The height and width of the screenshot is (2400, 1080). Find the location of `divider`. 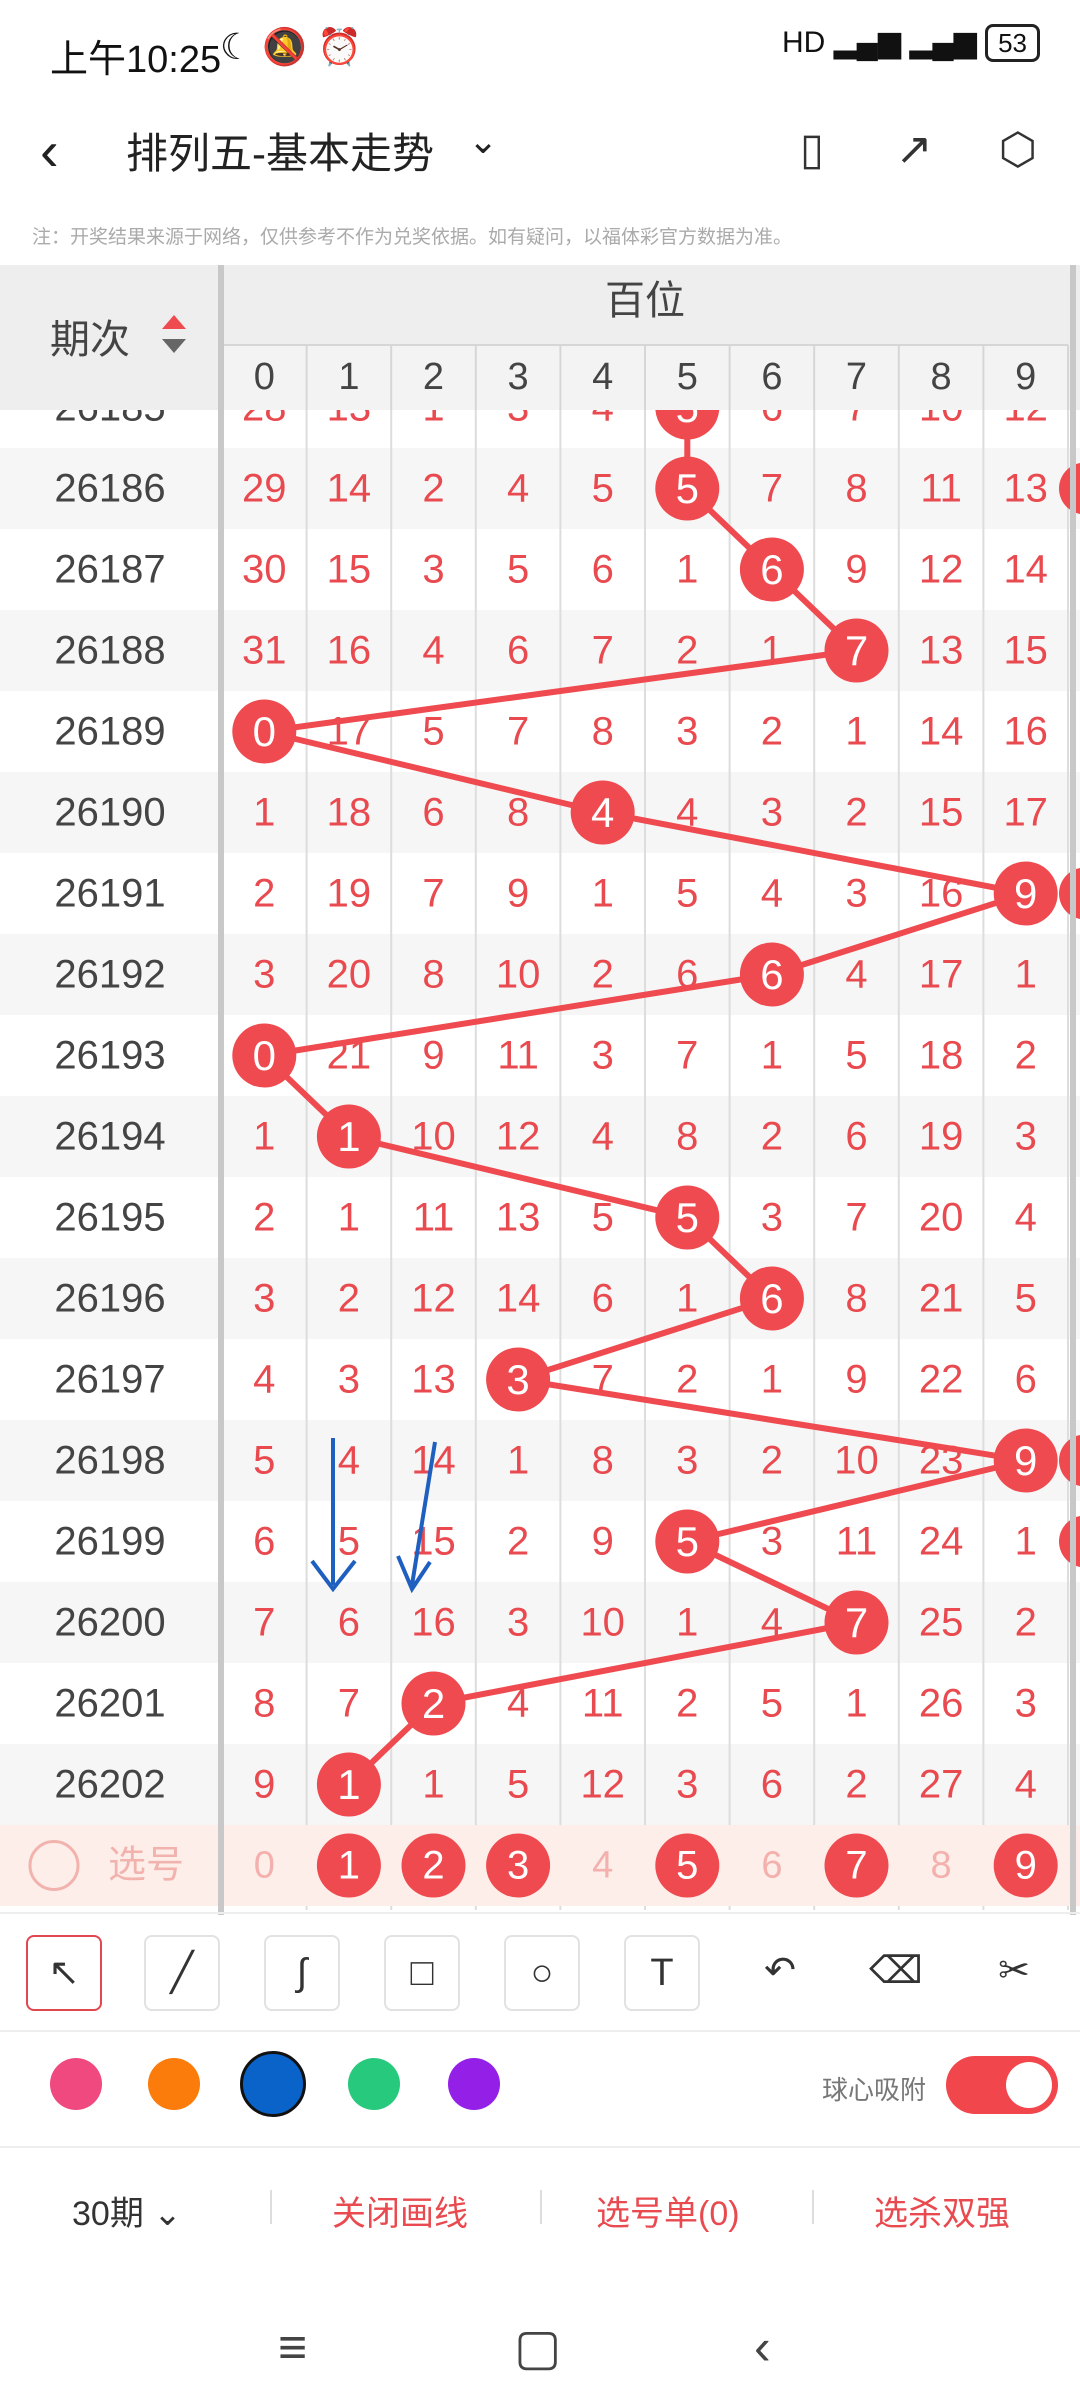

divider is located at coordinates (541, 2207).